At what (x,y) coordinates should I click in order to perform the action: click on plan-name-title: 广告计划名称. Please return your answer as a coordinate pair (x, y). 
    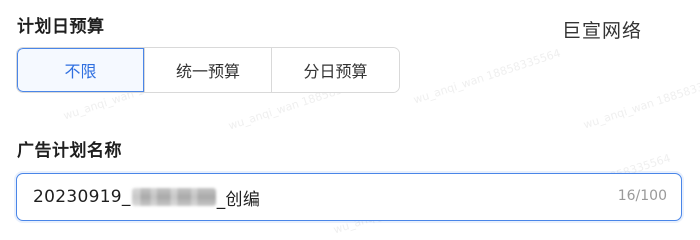
    Looking at the image, I should click on (69, 151).